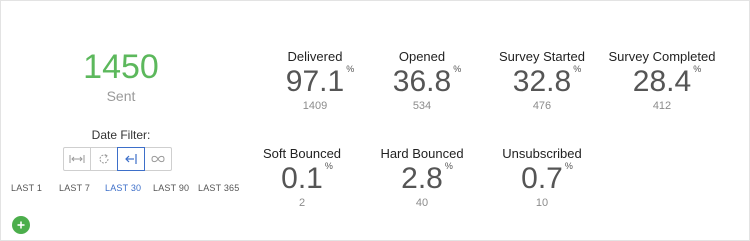 This screenshot has height=241, width=750. What do you see at coordinates (542, 56) in the screenshot?
I see `stat-label: Survey Started` at bounding box center [542, 56].